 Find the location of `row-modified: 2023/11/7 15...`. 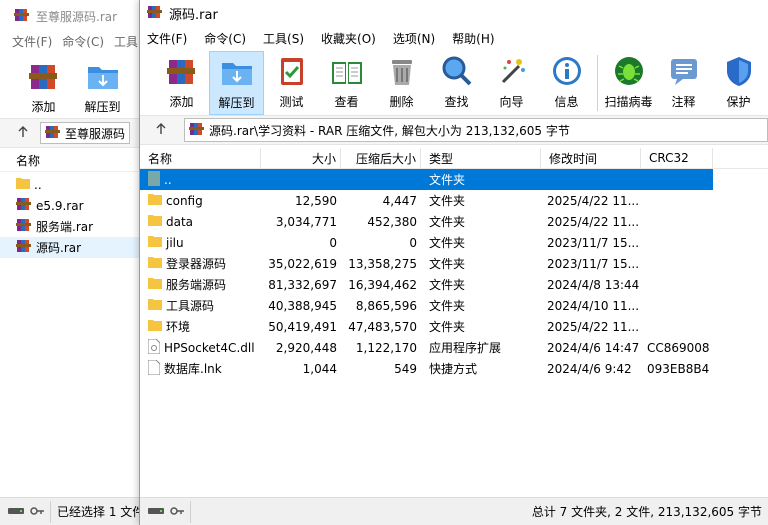

row-modified: 2023/11/7 15... is located at coordinates (593, 242).